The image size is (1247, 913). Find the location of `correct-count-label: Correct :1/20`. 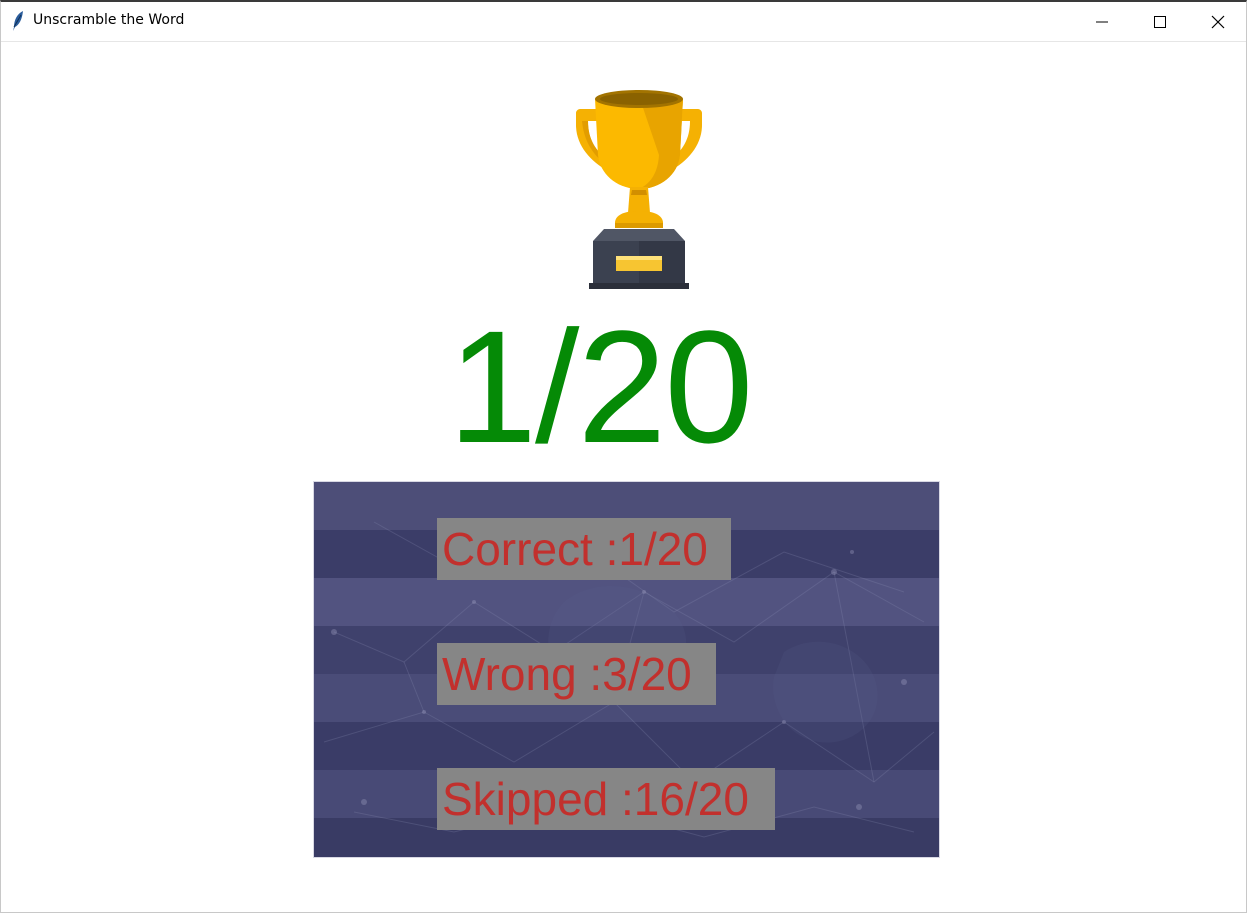

correct-count-label: Correct :1/20 is located at coordinates (584, 549).